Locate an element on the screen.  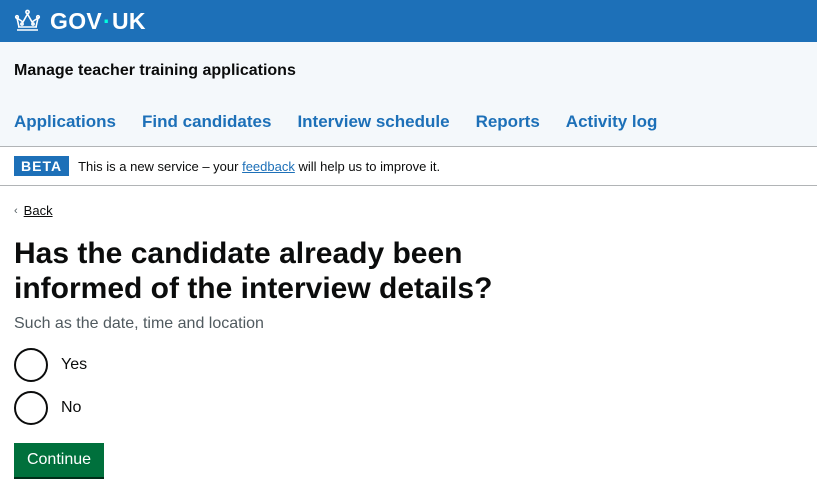
radio-label-no: No is located at coordinates (71, 408).